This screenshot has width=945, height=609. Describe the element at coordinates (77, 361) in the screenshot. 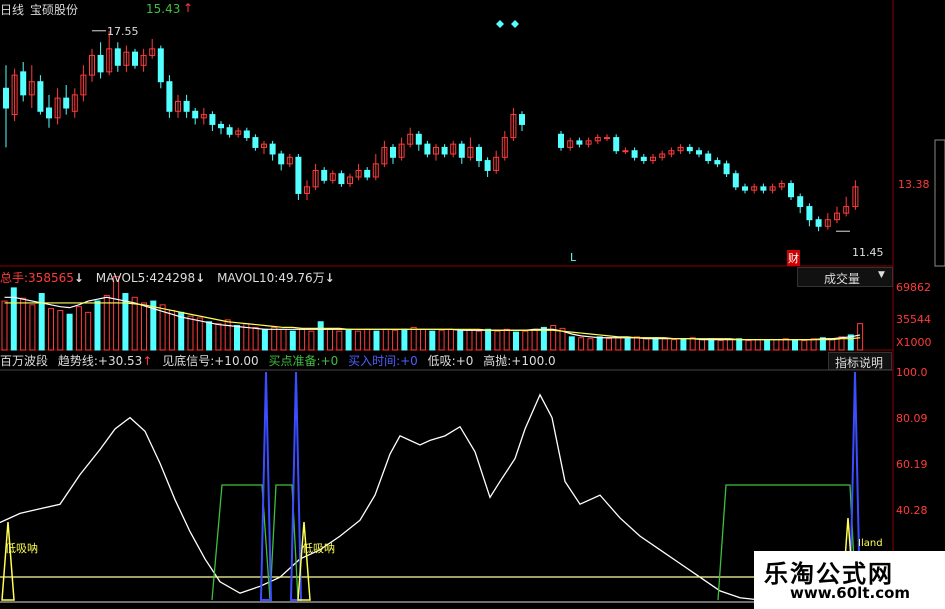

I see `trend-label: 趋势线:` at that location.